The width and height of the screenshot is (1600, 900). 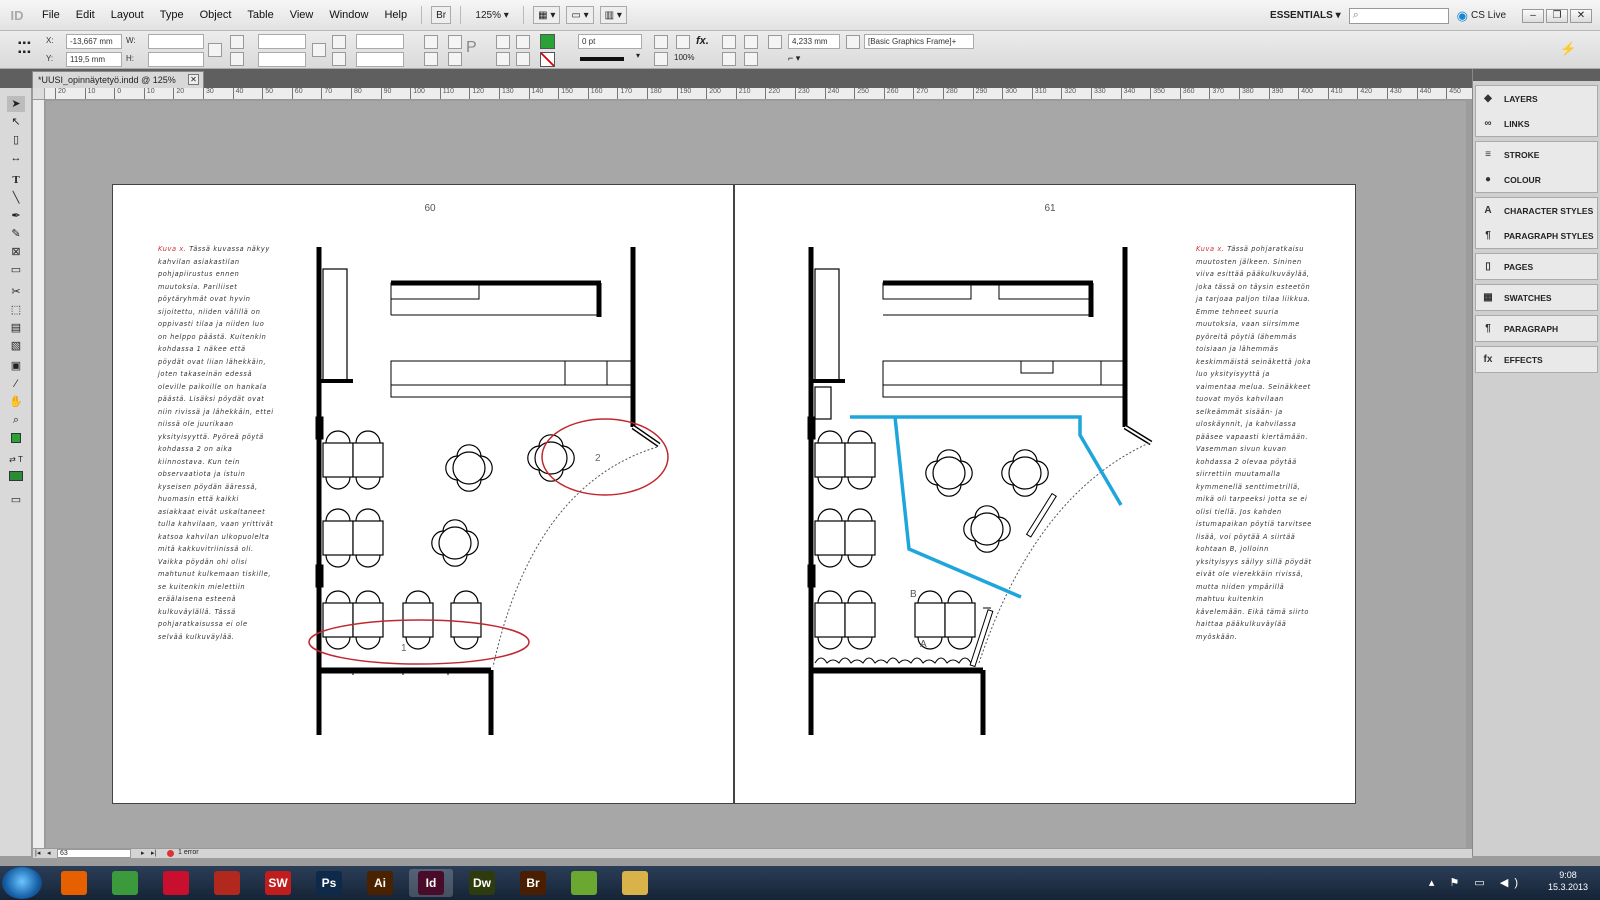 What do you see at coordinates (16, 252) in the screenshot?
I see `rectangle-frame-tool-icon: ⊠` at bounding box center [16, 252].